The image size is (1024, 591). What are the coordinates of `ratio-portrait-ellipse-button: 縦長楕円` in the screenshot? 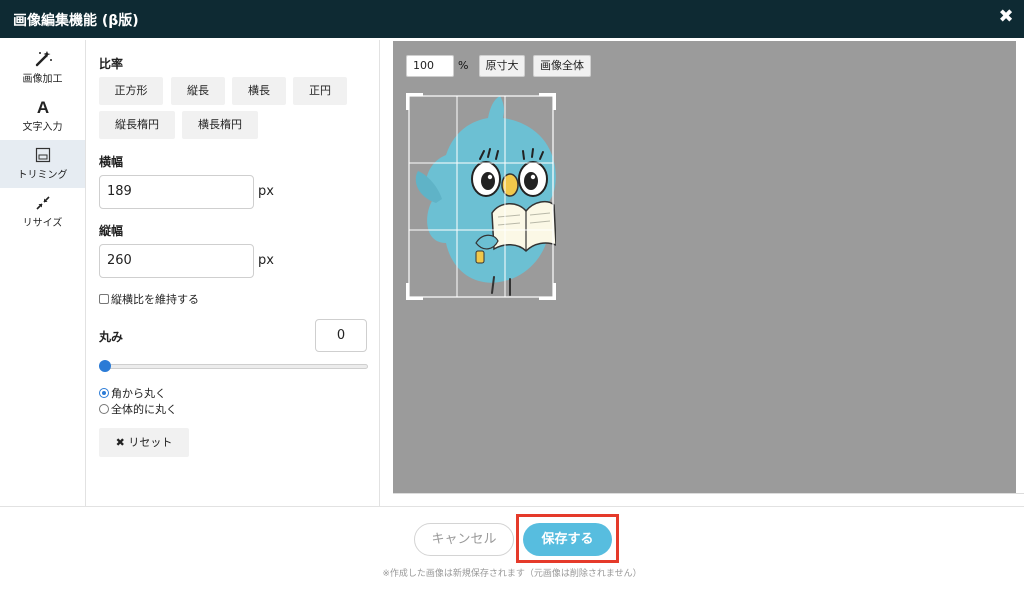 It's located at (137, 125).